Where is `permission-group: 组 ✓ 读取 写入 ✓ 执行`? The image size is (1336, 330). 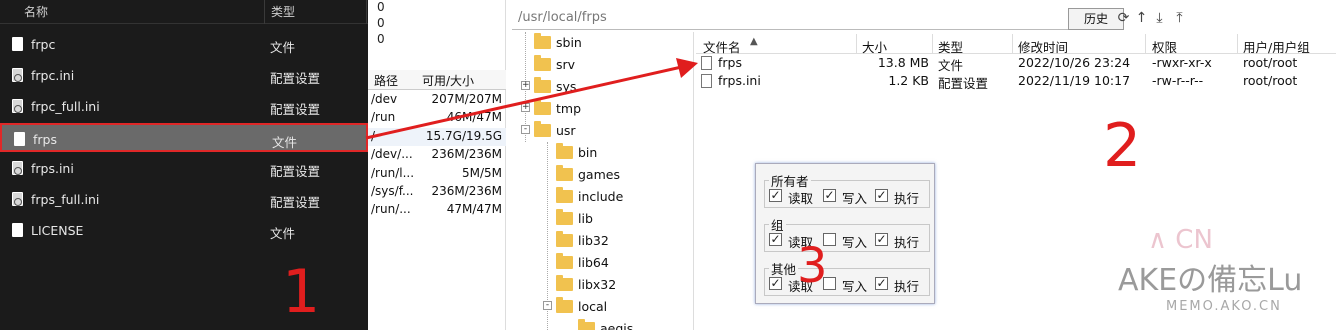 permission-group: 组 ✓ 读取 写入 ✓ 执行 is located at coordinates (847, 233).